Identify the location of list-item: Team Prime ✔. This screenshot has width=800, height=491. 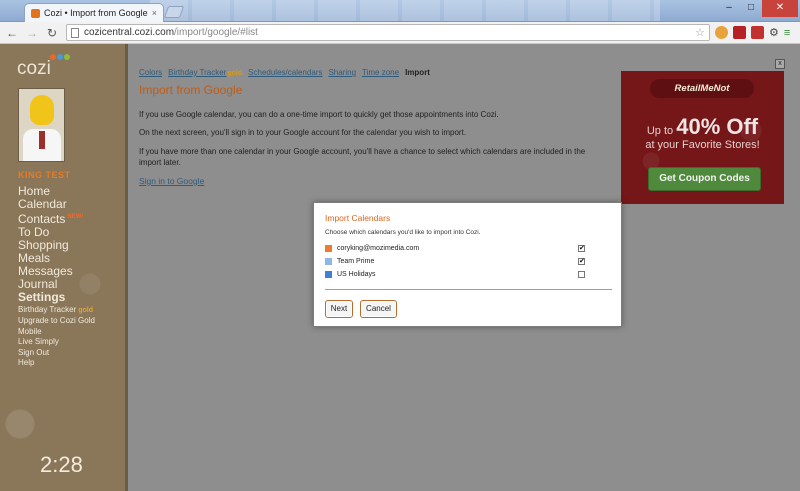
(455, 261).